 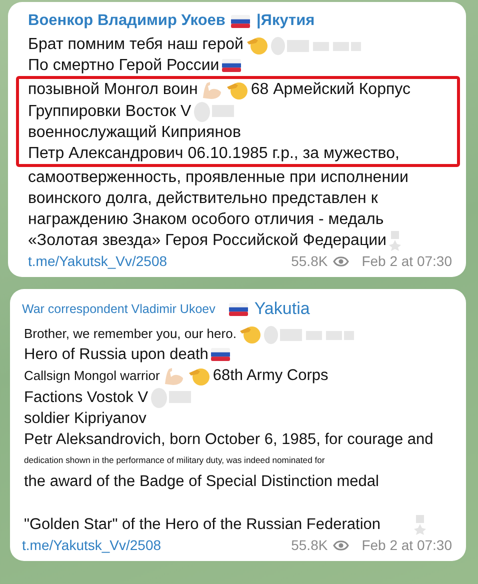 I want to click on message-text: Brother, we remember you, our hero., so click(x=130, y=334).